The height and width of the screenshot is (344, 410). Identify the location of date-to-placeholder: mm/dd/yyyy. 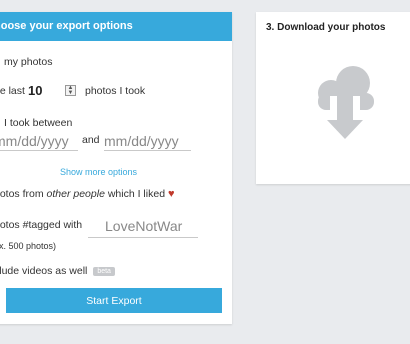
(141, 141).